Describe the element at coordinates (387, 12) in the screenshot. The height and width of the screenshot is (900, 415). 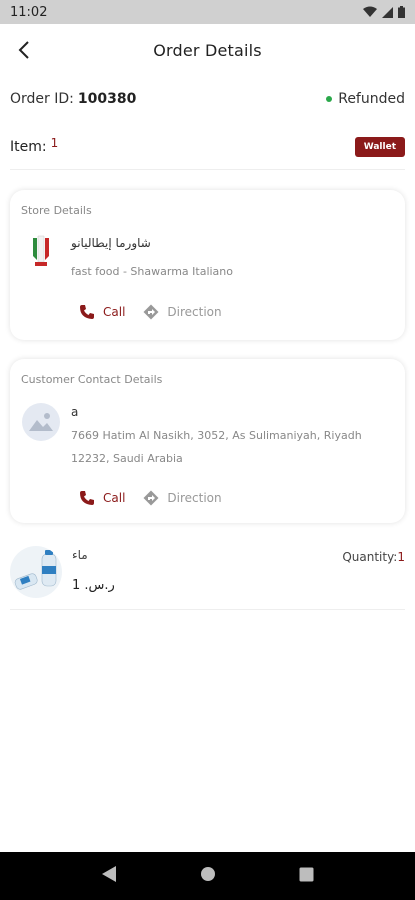
I see `signal-icon` at that location.